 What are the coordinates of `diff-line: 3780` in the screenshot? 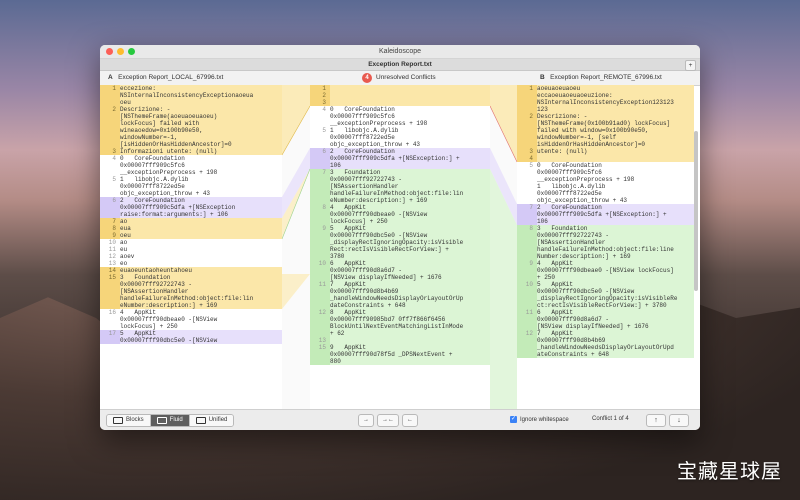 It's located at (400, 256).